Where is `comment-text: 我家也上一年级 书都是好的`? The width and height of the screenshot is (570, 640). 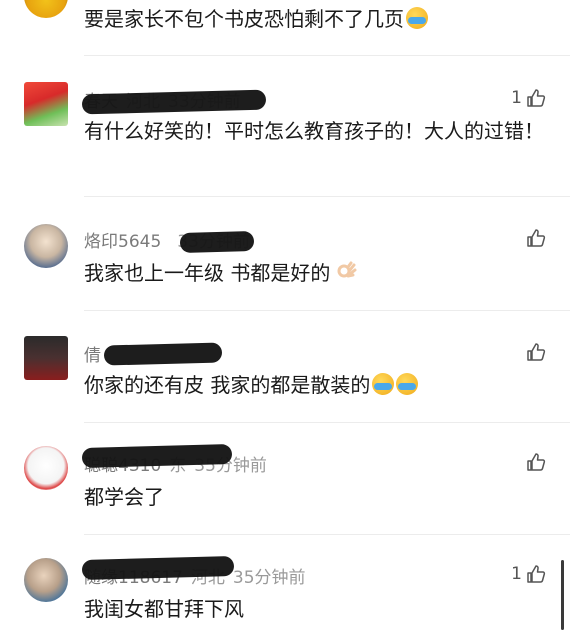 comment-text: 我家也上一年级 书都是好的 is located at coordinates (207, 273).